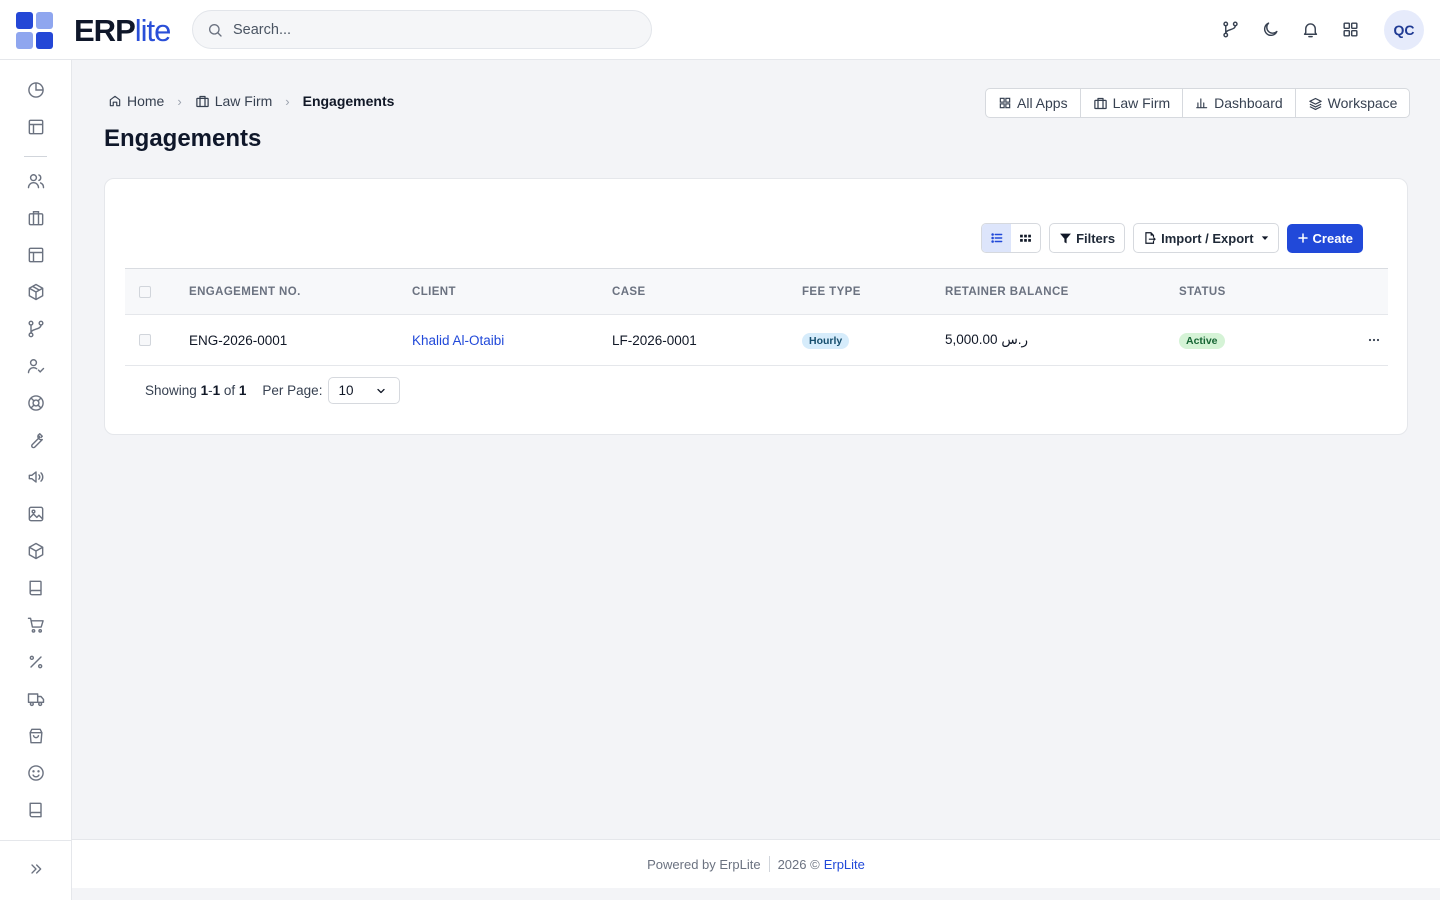 The image size is (1440, 900). Describe the element at coordinates (36, 477) in the screenshot. I see `speaker-icon` at that location.